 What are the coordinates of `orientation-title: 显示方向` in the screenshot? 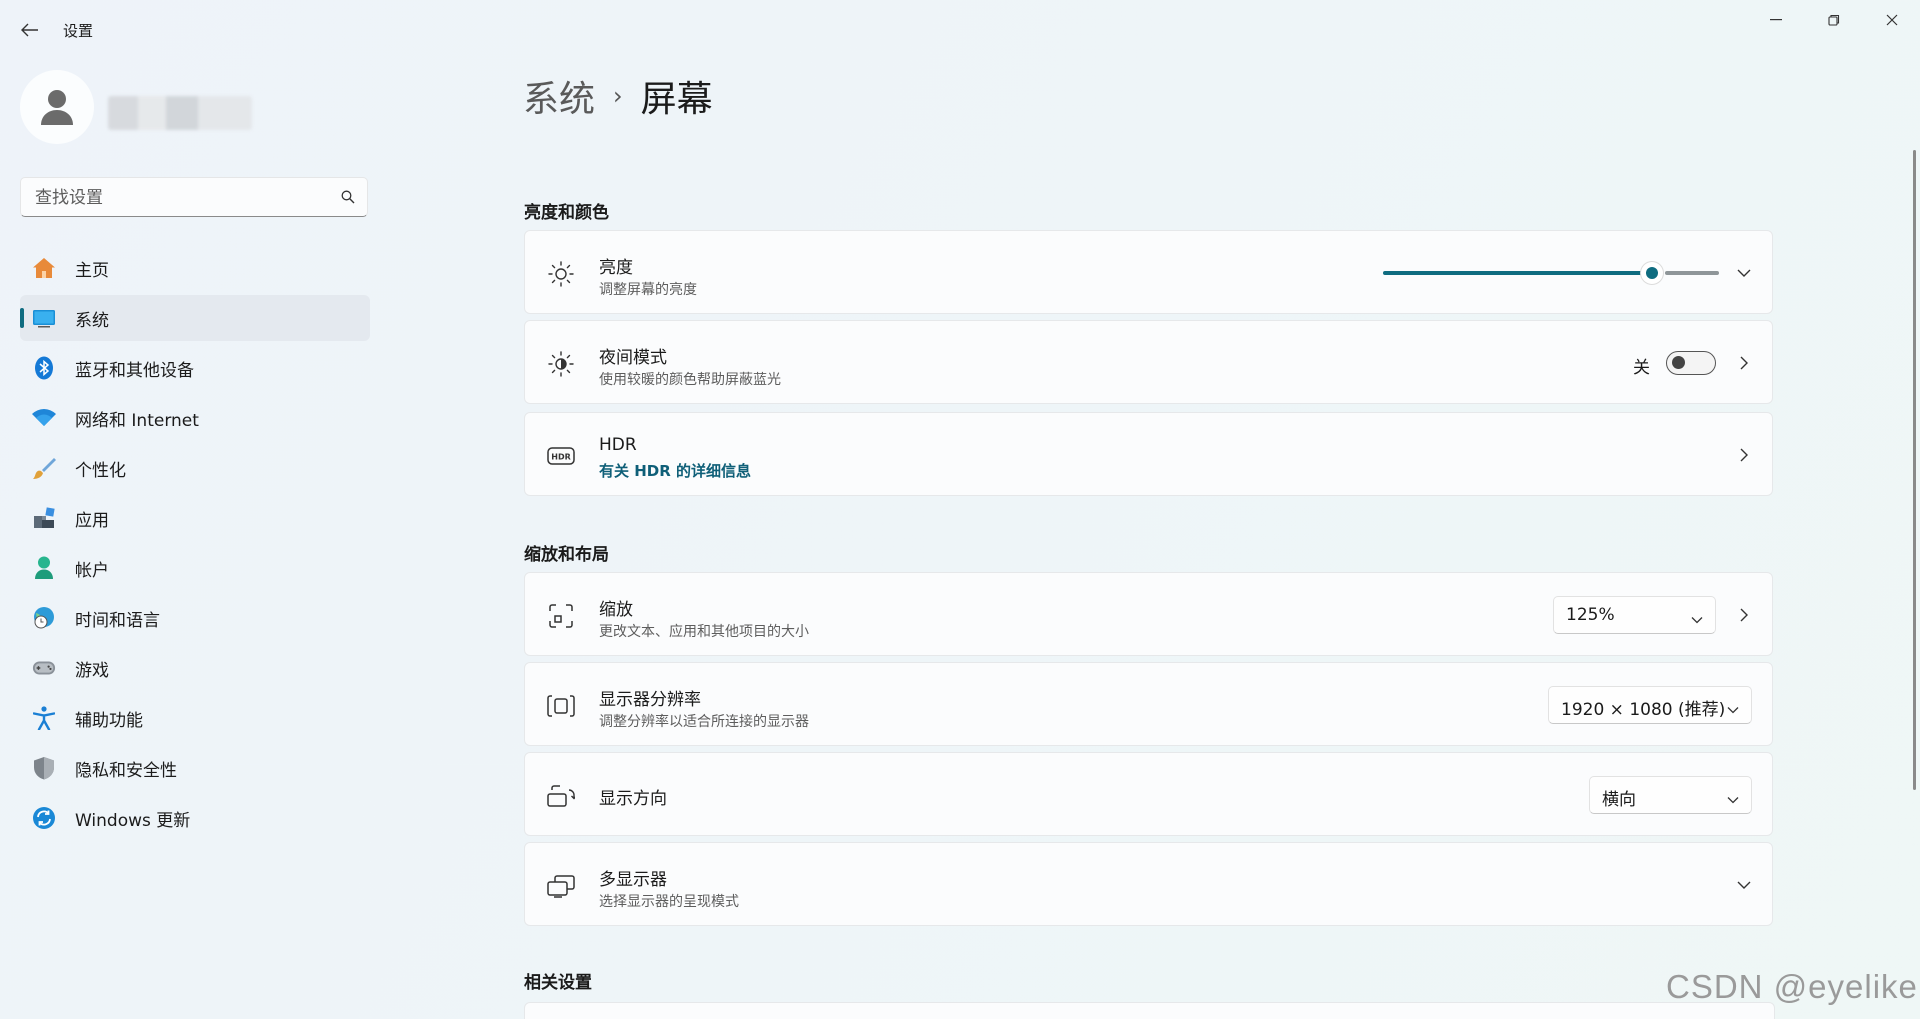 It's located at (633, 799).